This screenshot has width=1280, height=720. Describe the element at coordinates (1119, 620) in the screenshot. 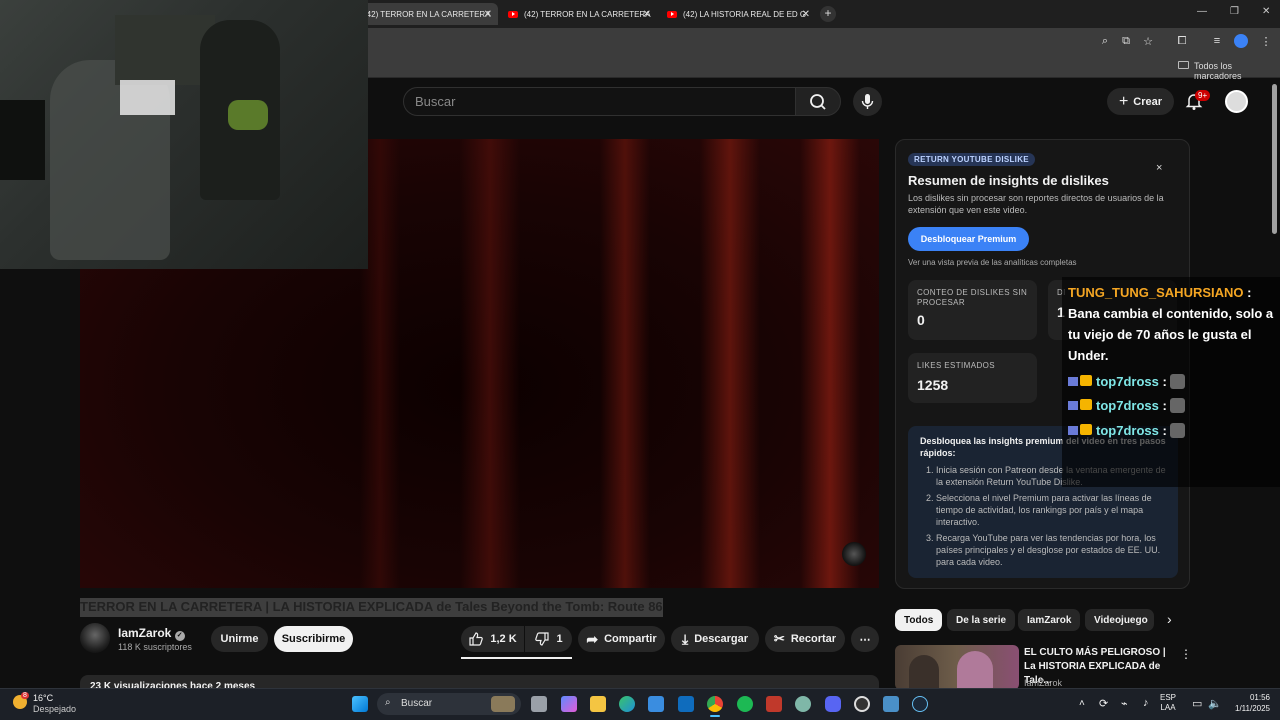

I see `chip-videogame: Videojuego` at that location.